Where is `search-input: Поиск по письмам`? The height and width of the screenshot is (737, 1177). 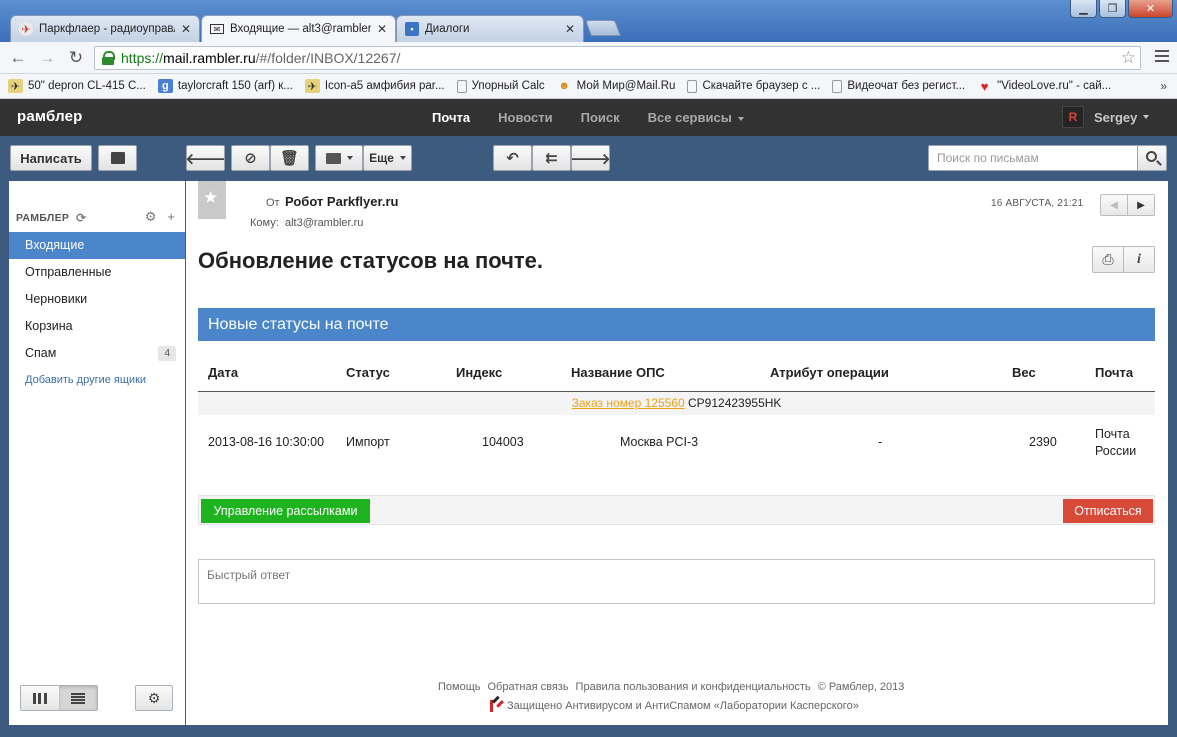
search-input: Поиск по письмам is located at coordinates (1033, 158).